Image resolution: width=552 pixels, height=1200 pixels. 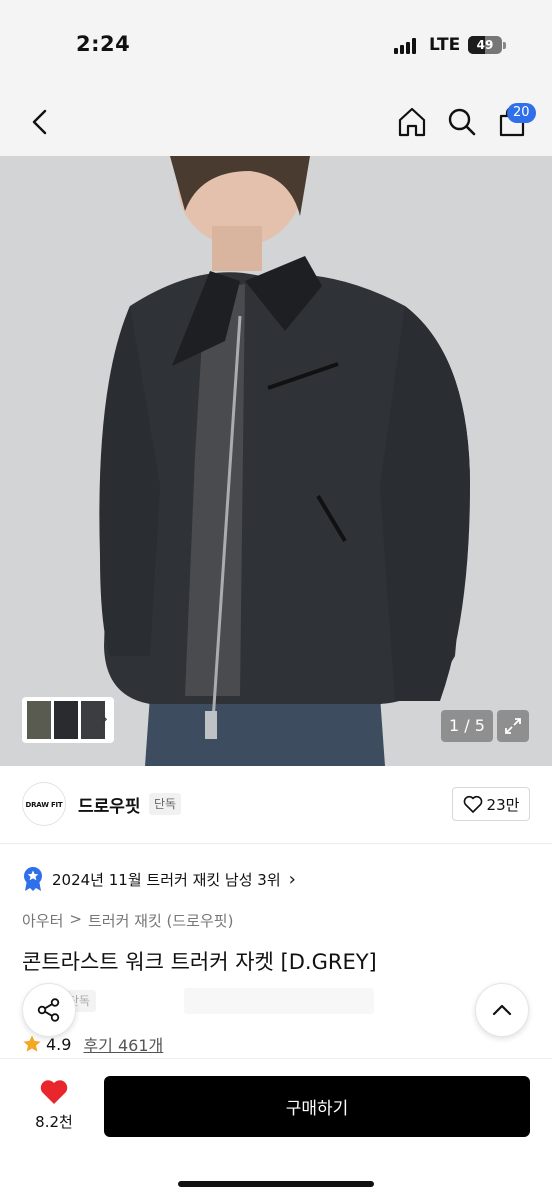 I want to click on search-button, so click(x=462, y=122).